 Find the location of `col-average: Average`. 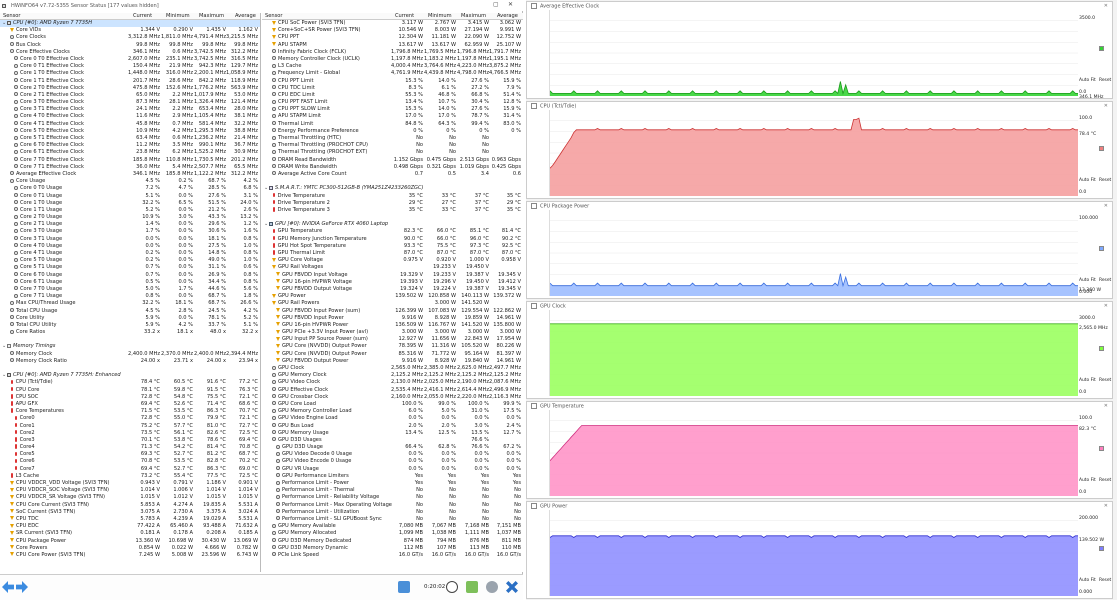

col-average: Average is located at coordinates (245, 16).